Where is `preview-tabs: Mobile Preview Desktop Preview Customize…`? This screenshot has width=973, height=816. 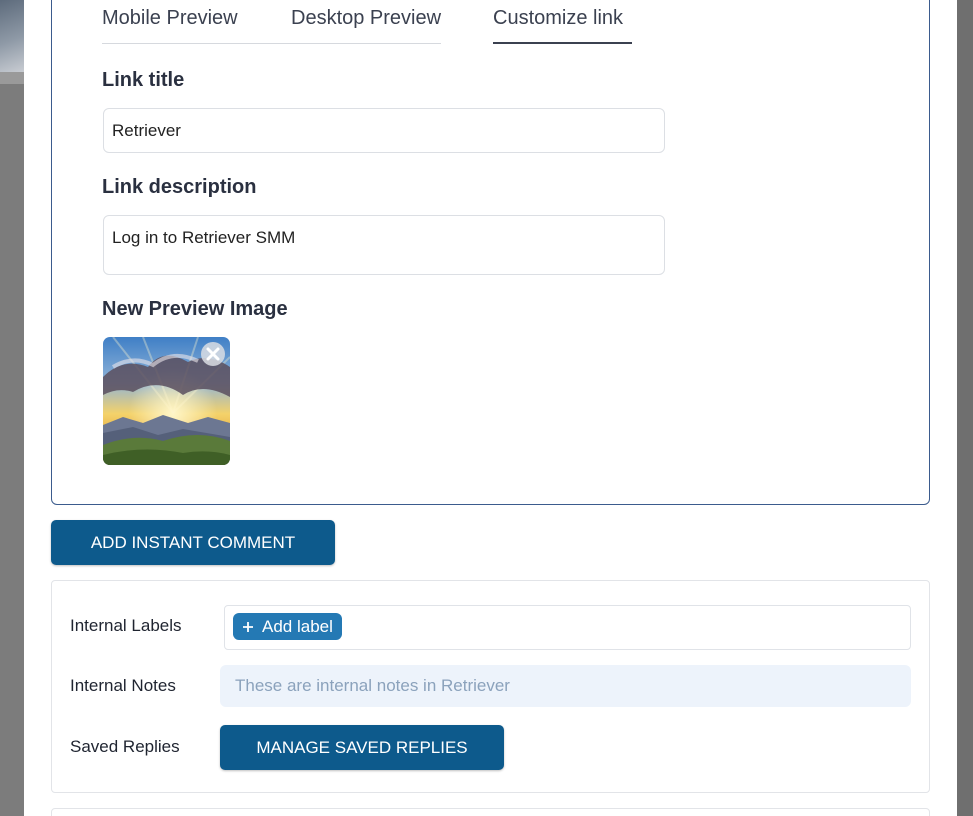
preview-tabs: Mobile Preview Desktop Preview Customize… is located at coordinates (382, 22).